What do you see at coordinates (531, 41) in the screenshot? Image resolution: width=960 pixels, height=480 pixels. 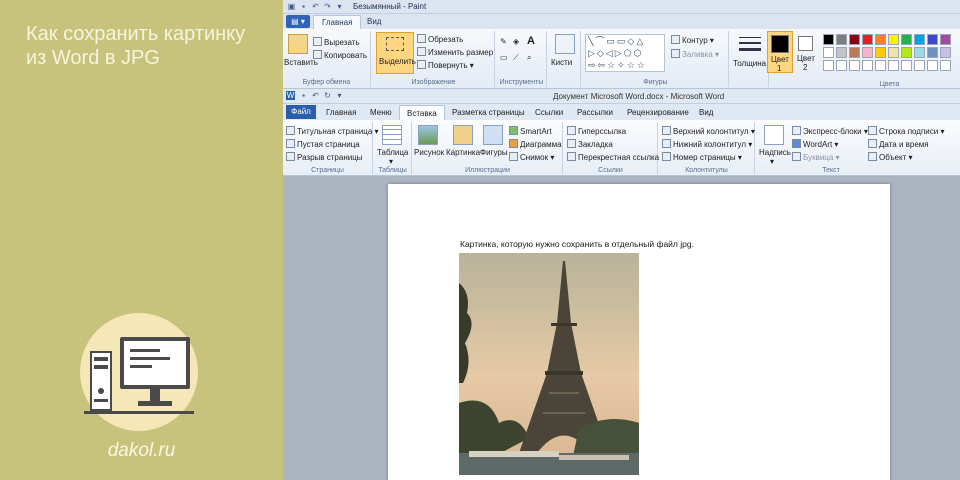 I see `text-tool: A` at bounding box center [531, 41].